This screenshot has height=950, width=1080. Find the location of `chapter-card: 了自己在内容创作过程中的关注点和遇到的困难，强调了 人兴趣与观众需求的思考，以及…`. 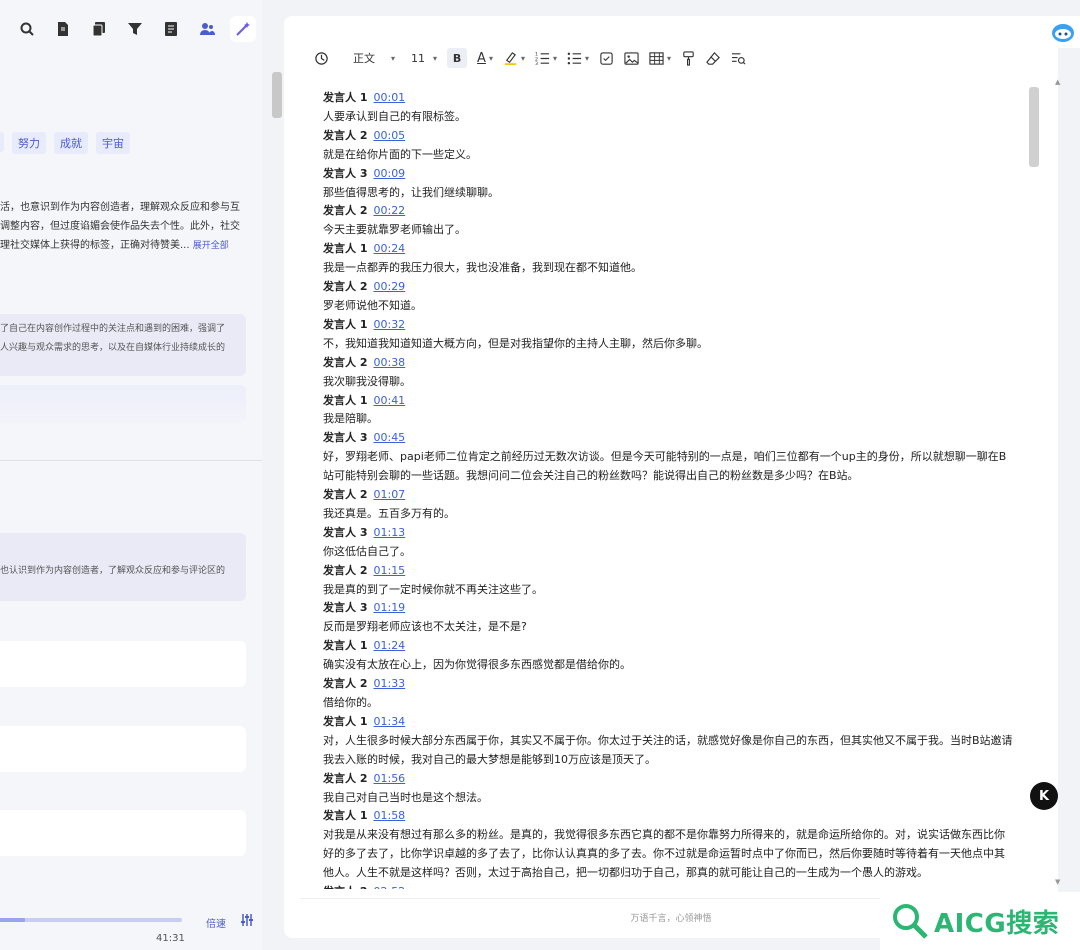

chapter-card: 了自己在内容创作过程中的关注点和遇到的困难，强调了 人兴趣与观众需求的思考，以及… is located at coordinates (123, 345).